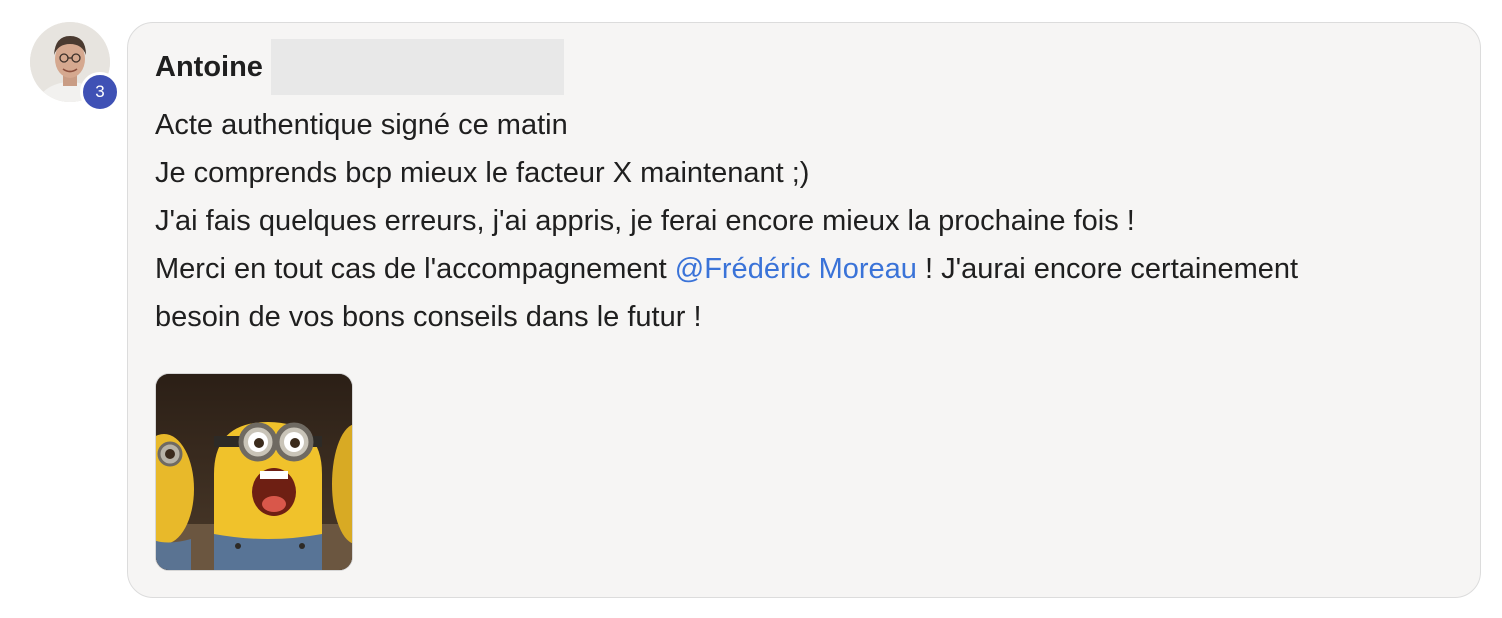 The image size is (1502, 618). What do you see at coordinates (361, 125) in the screenshot?
I see `message-line: Acte authentique signé ce matin` at bounding box center [361, 125].